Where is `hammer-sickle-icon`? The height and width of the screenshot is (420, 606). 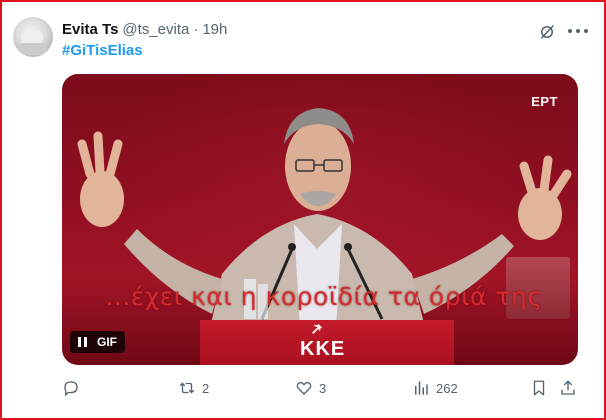
hammer-sickle-icon is located at coordinates (317, 329).